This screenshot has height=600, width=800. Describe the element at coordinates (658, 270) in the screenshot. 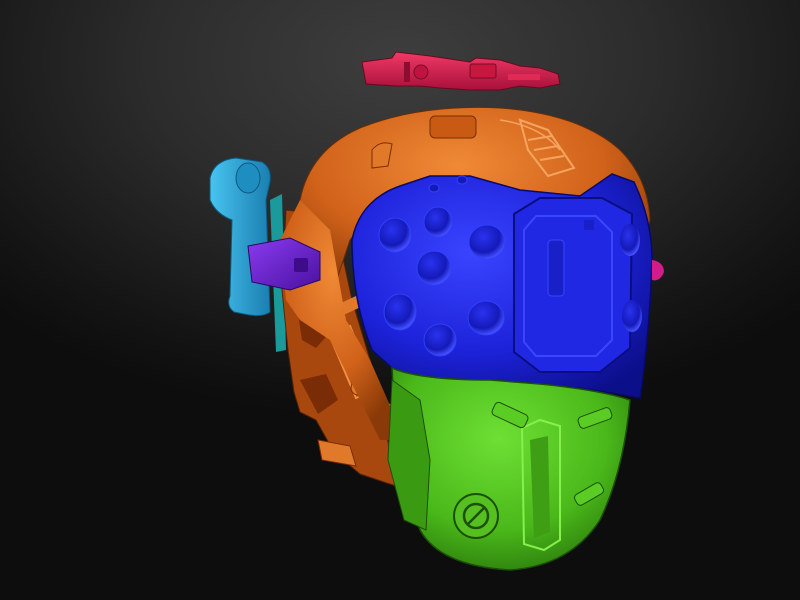

I see `side-magenta-accent` at that location.